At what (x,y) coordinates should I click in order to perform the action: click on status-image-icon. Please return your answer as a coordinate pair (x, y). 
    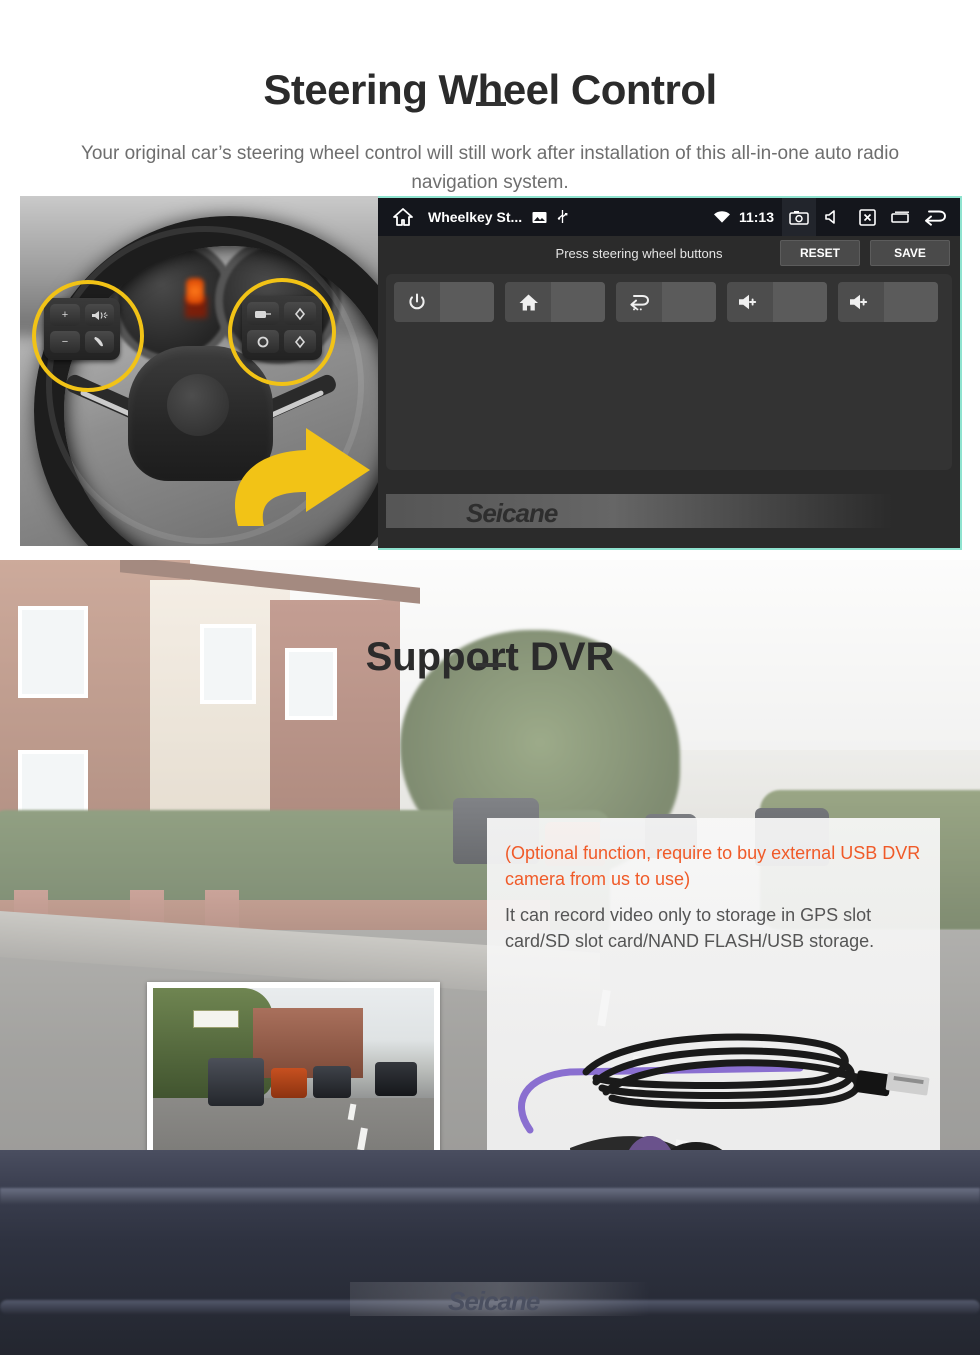
    Looking at the image, I should click on (539, 217).